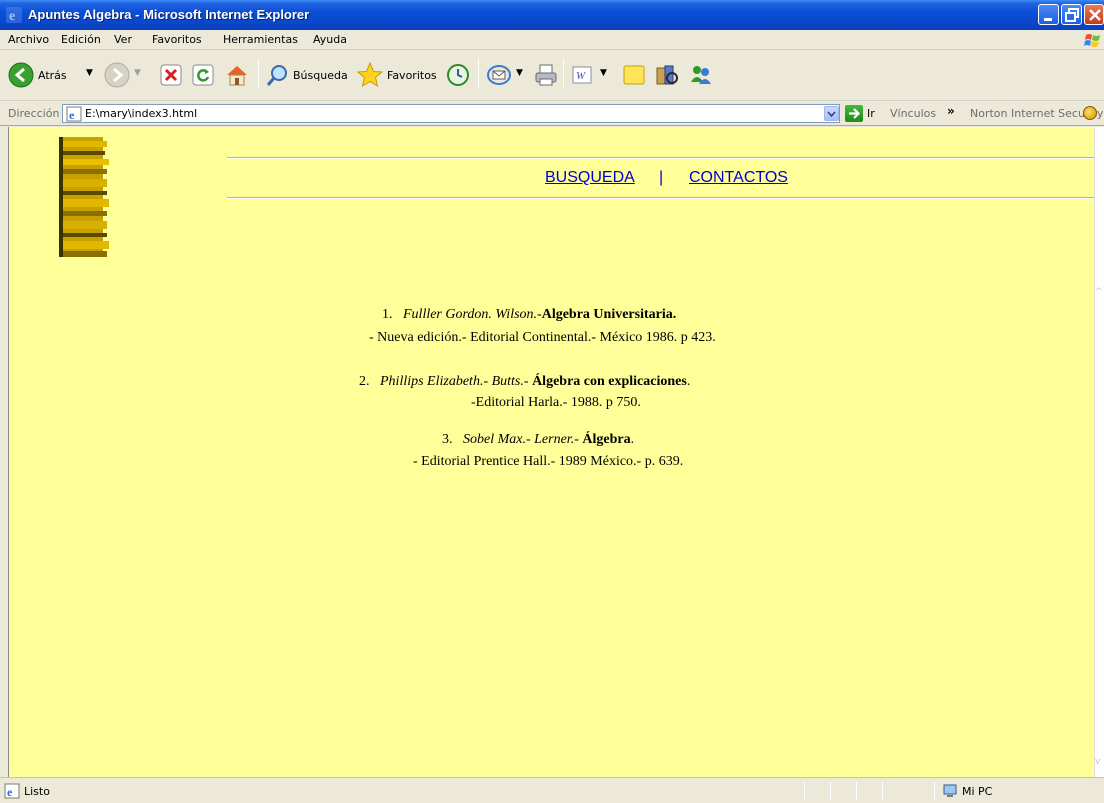 This screenshot has width=1104, height=803. Describe the element at coordinates (1090, 113) in the screenshot. I see `norton-icon` at that location.